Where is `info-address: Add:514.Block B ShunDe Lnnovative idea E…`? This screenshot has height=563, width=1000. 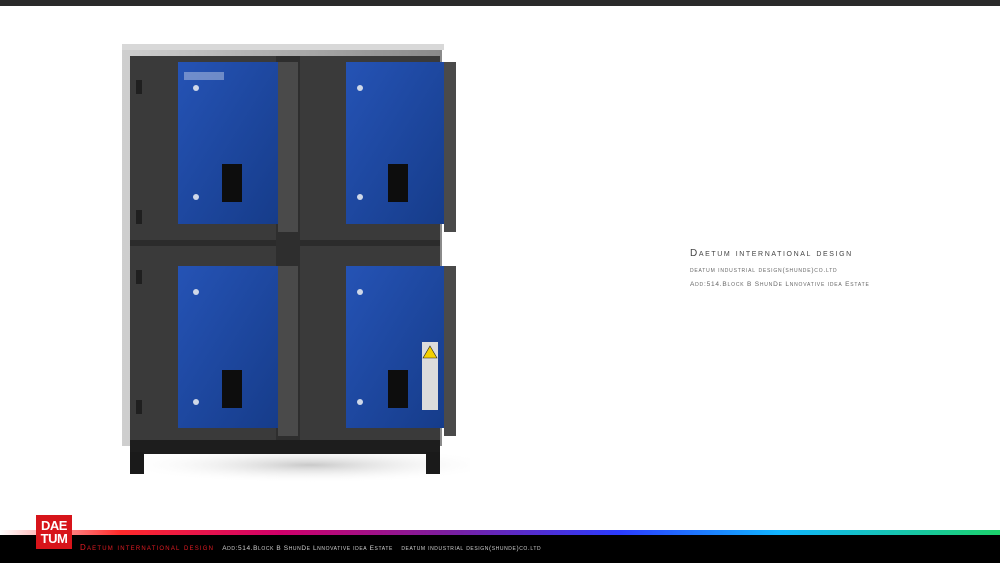 info-address: Add:514.Block B ShunDe Lnnovative idea E… is located at coordinates (780, 284).